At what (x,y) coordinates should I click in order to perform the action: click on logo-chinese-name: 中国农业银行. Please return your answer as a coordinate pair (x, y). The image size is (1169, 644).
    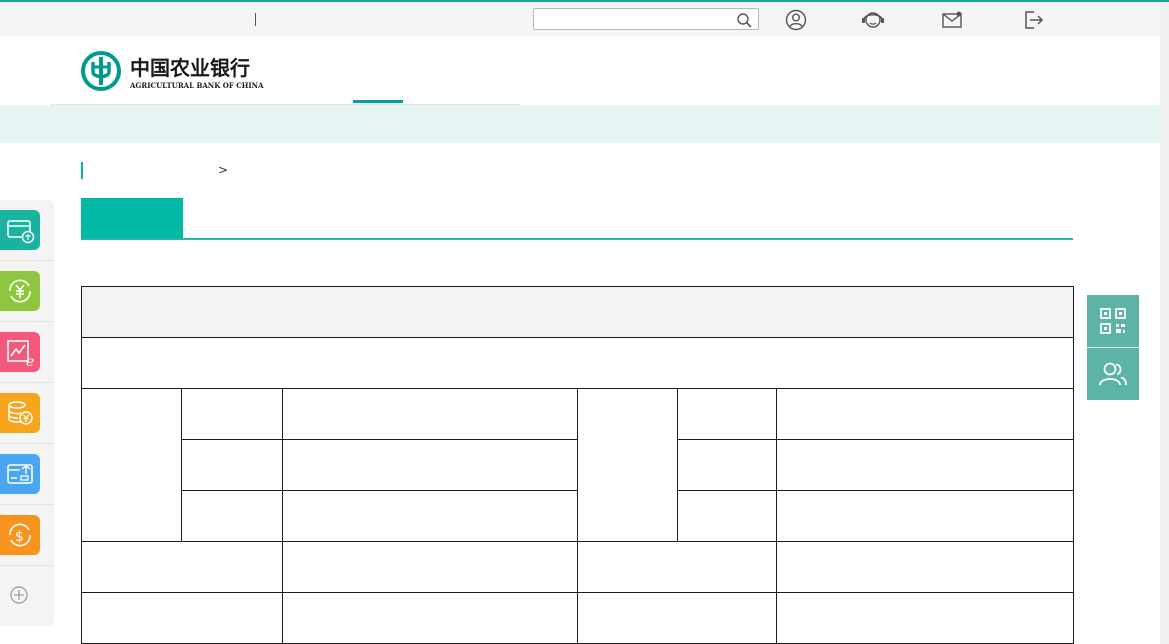
    Looking at the image, I should click on (190, 68).